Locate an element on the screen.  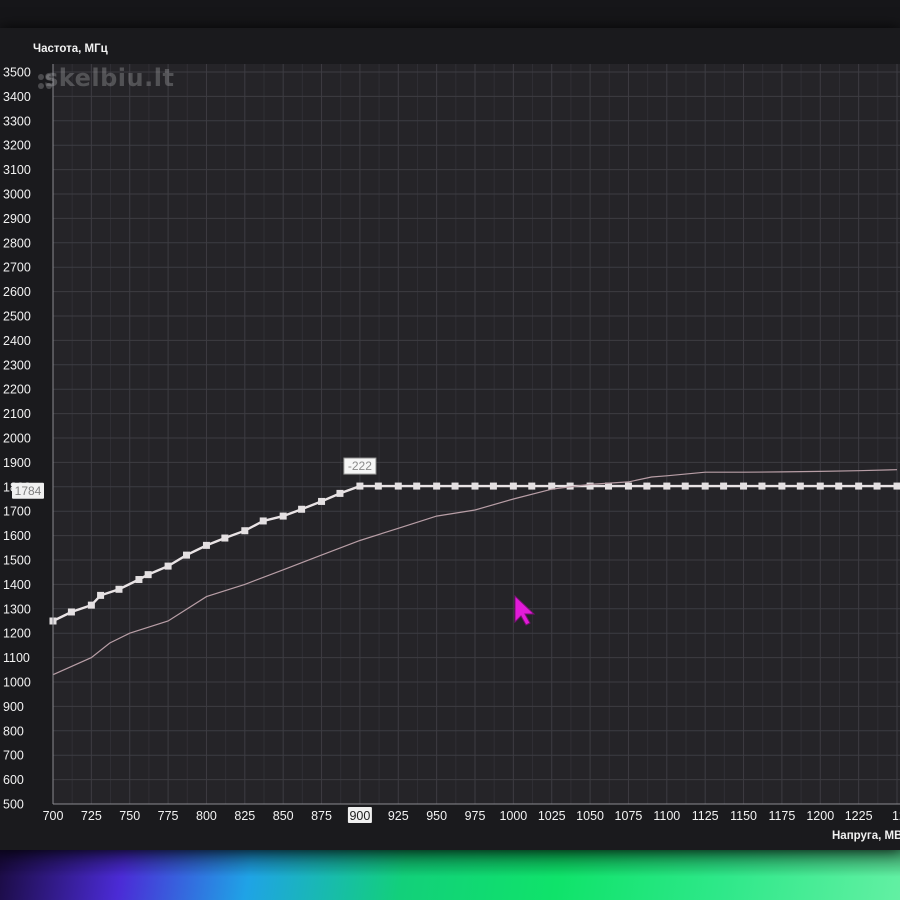
x-tick-label: 925 is located at coordinates (398, 816).